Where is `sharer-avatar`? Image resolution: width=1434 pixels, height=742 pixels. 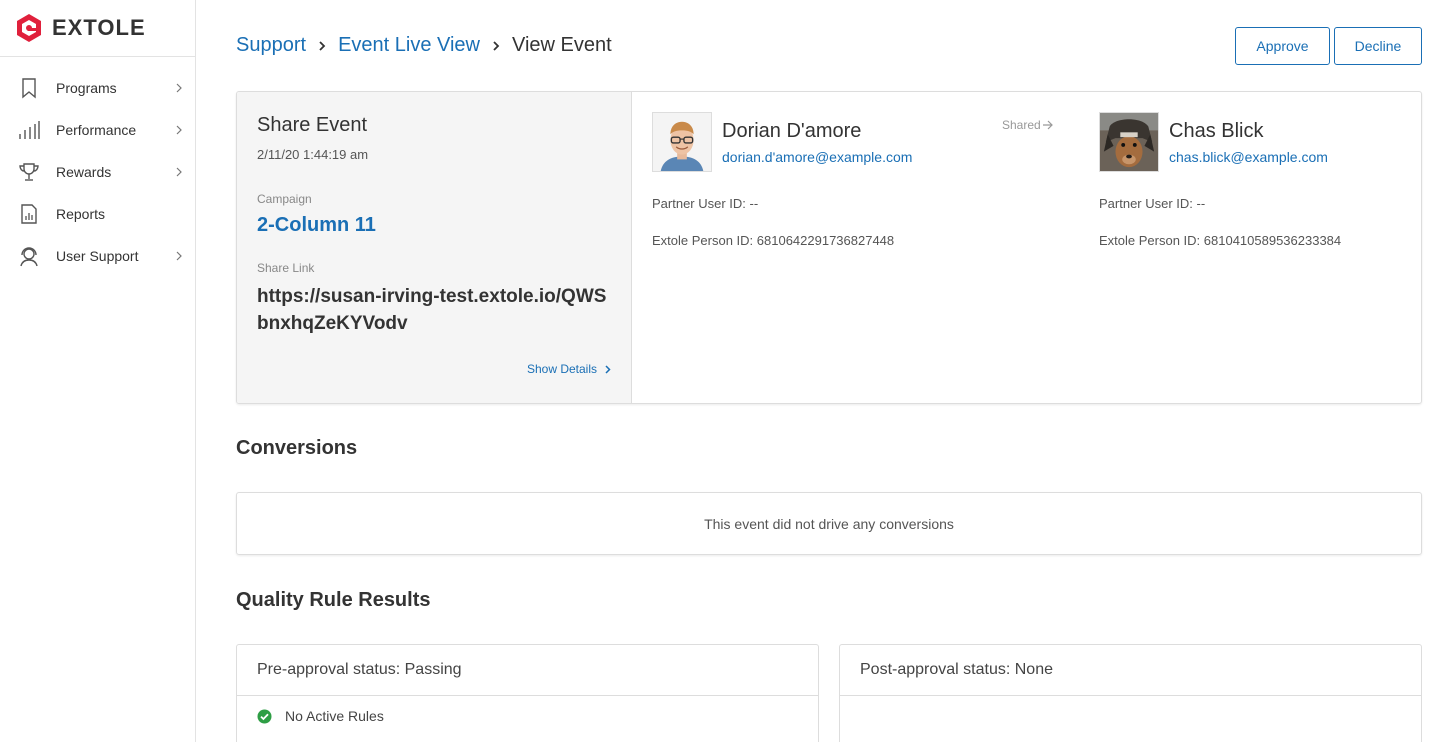
sharer-avatar is located at coordinates (682, 142).